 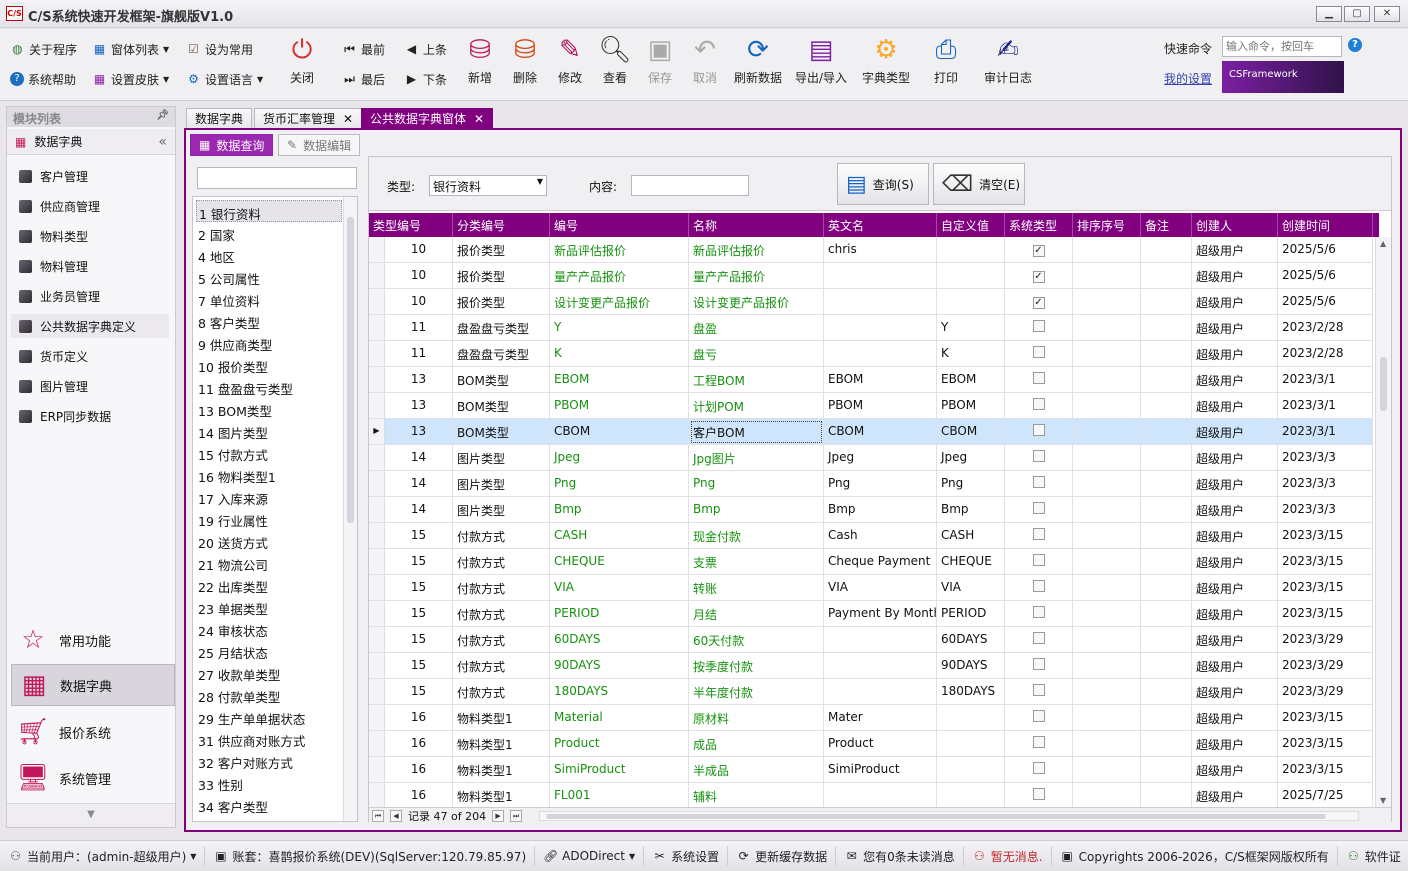 I want to click on table-cell: EBOM, so click(x=880, y=380).